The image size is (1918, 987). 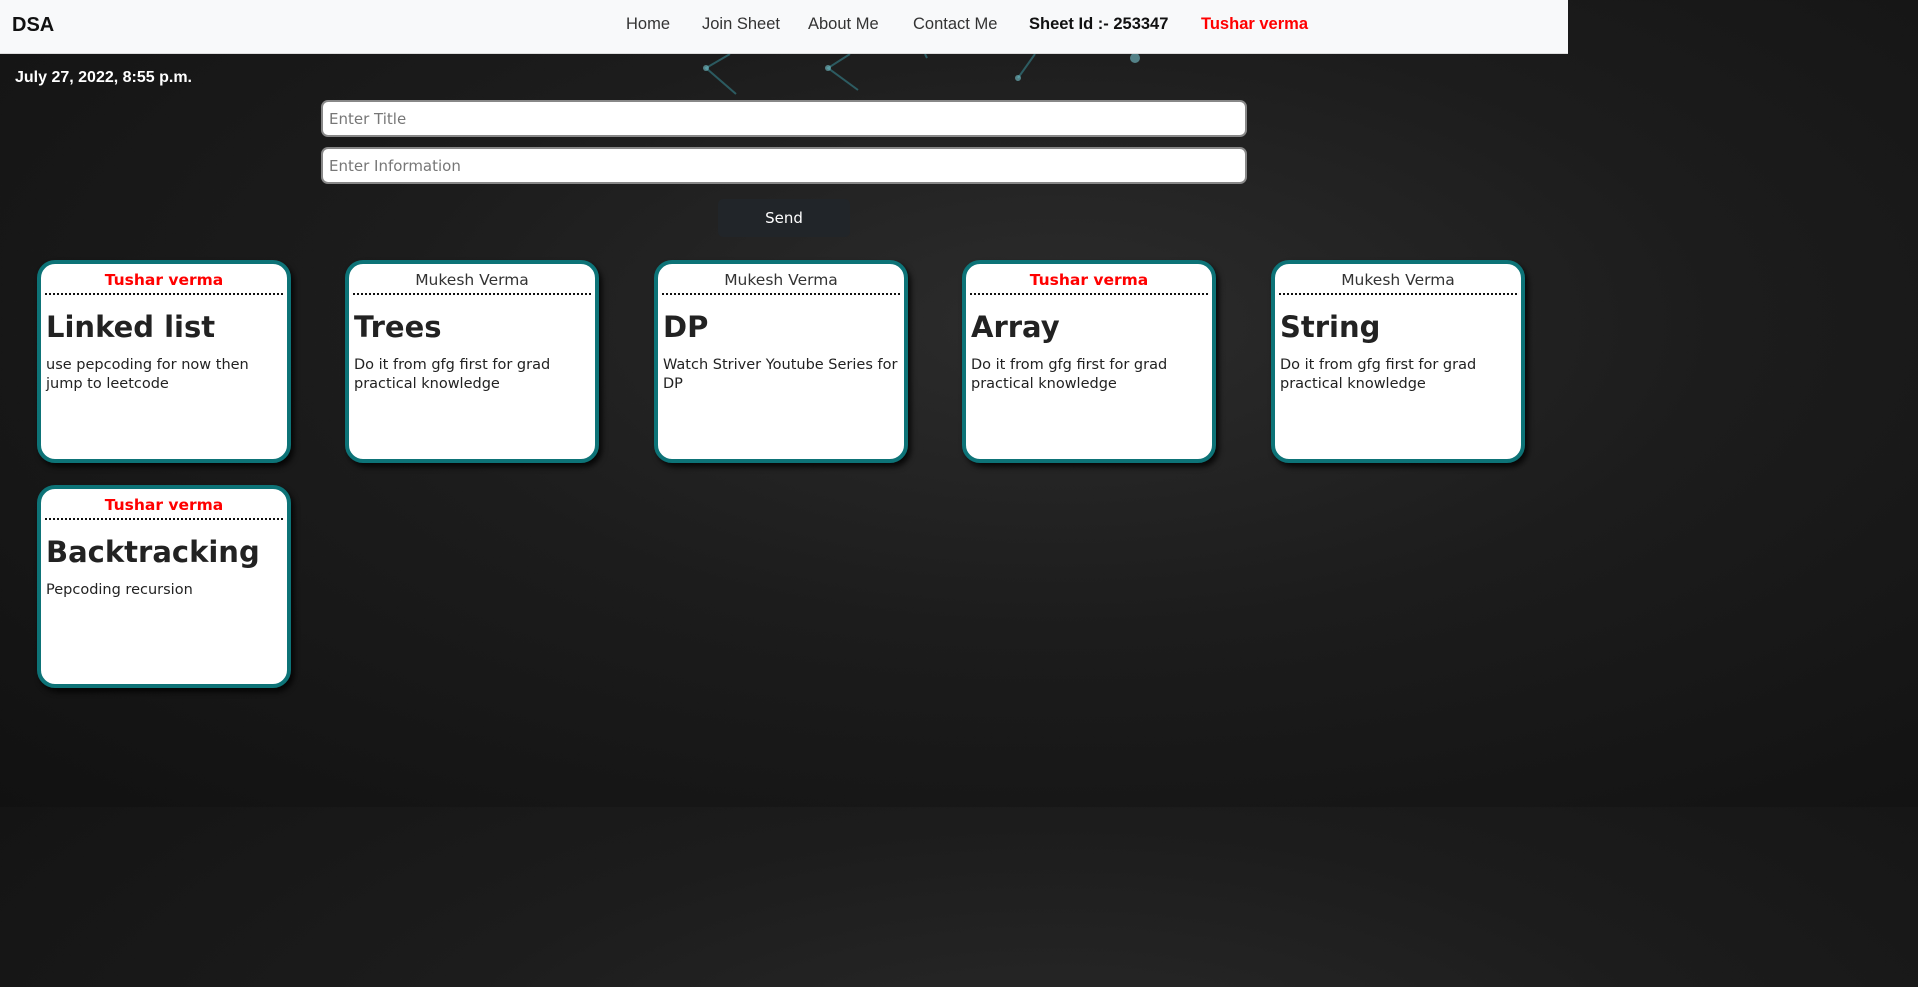 I want to click on information-input, so click(x=784, y=165).